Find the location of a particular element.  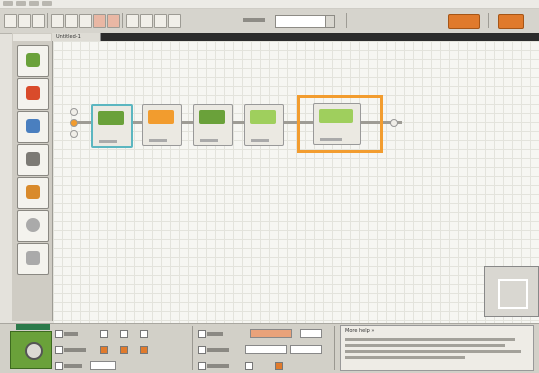

tab-untitled: Untitled-1 is located at coordinates (76, 37).